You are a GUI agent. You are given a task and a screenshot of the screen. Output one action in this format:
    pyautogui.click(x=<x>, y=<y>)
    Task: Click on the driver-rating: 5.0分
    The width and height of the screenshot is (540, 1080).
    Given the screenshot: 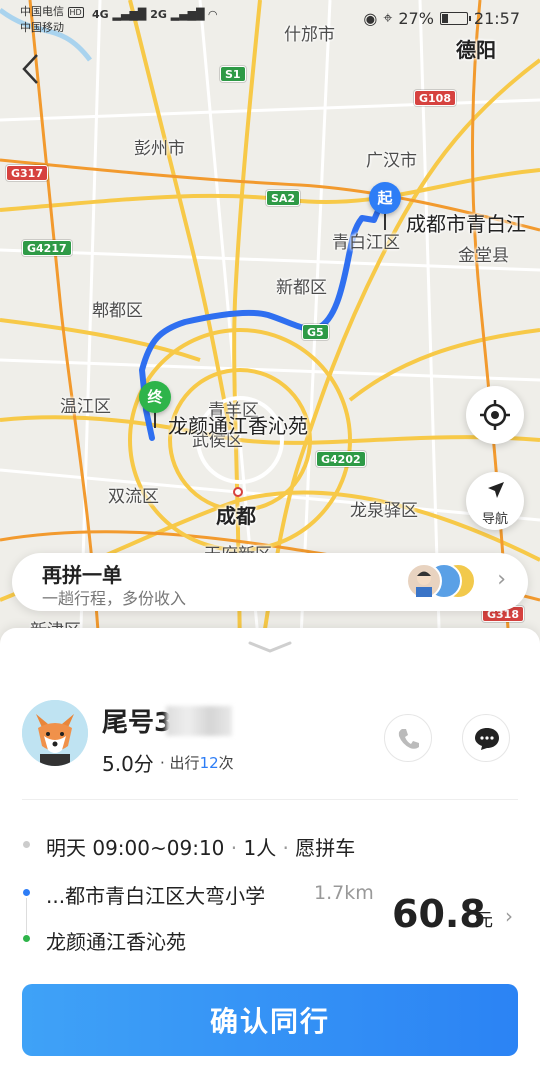 What is the action you would take?
    pyautogui.click(x=128, y=764)
    